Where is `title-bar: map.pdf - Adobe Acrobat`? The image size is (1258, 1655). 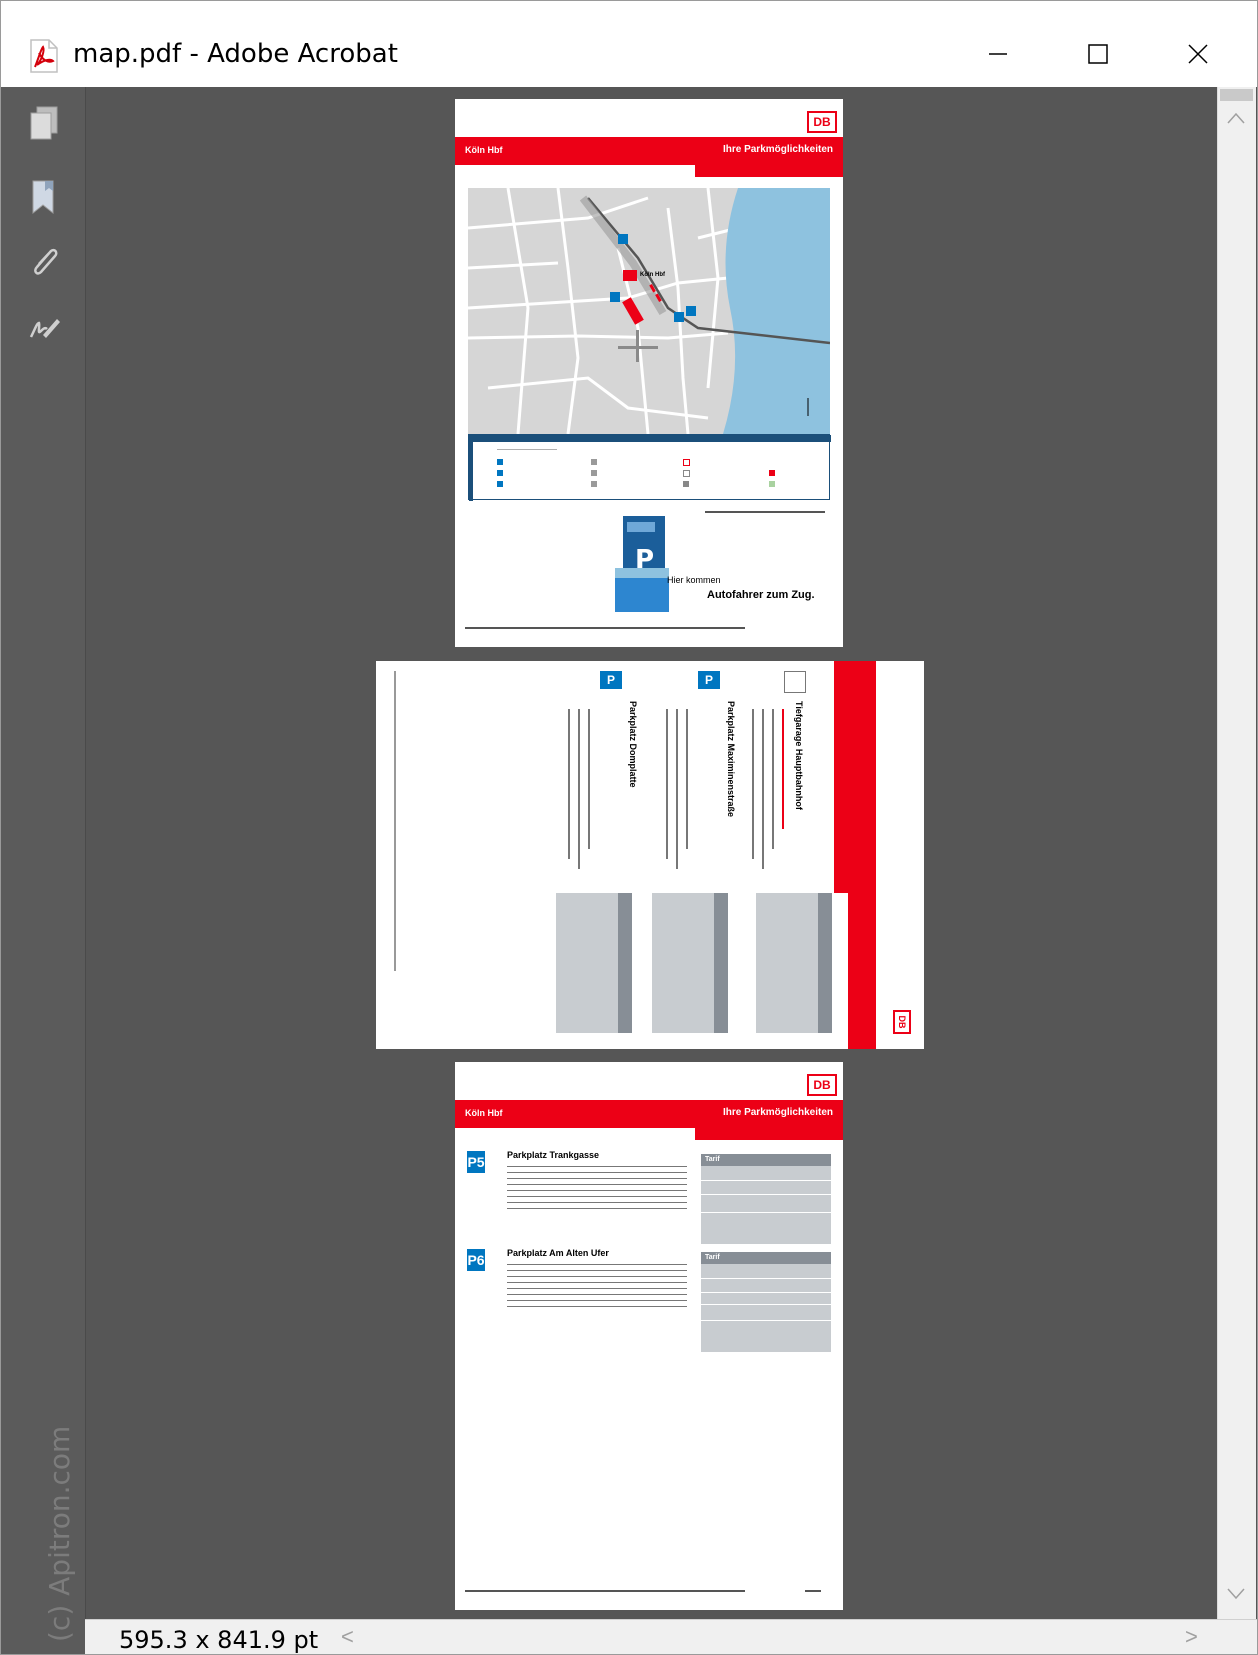 title-bar: map.pdf - Adobe Acrobat is located at coordinates (629, 44).